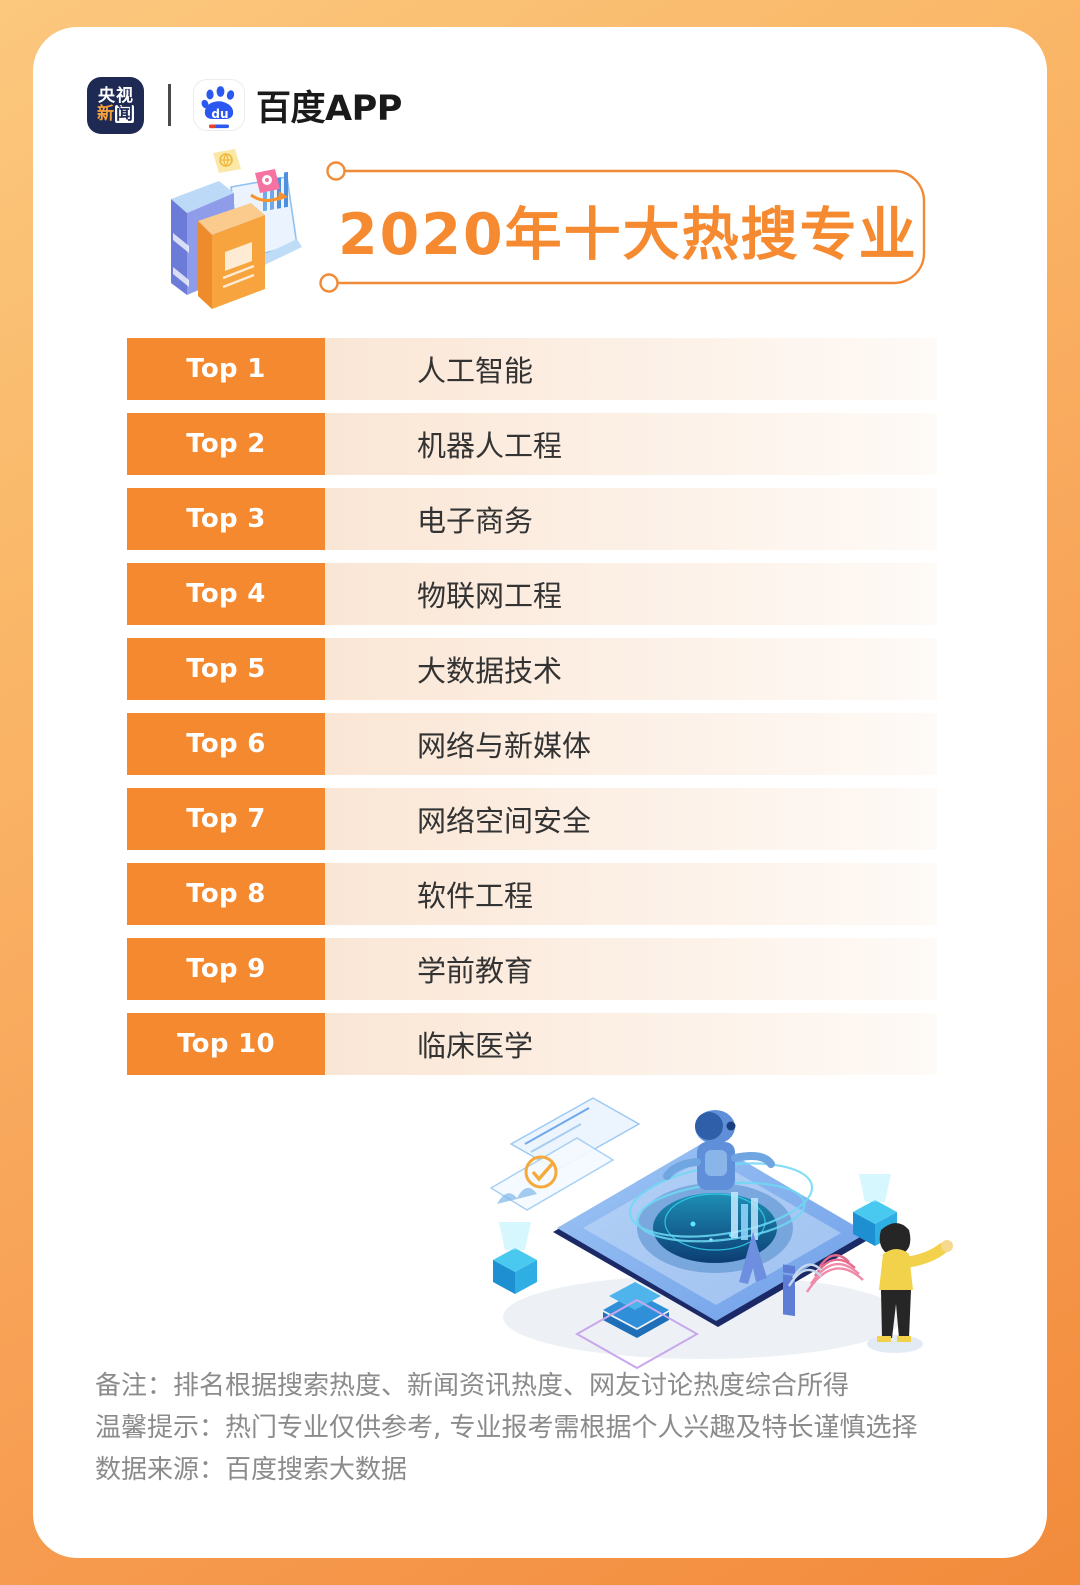 The width and height of the screenshot is (1080, 1585). What do you see at coordinates (631, 1044) in the screenshot?
I see `major-name: 临床医学` at bounding box center [631, 1044].